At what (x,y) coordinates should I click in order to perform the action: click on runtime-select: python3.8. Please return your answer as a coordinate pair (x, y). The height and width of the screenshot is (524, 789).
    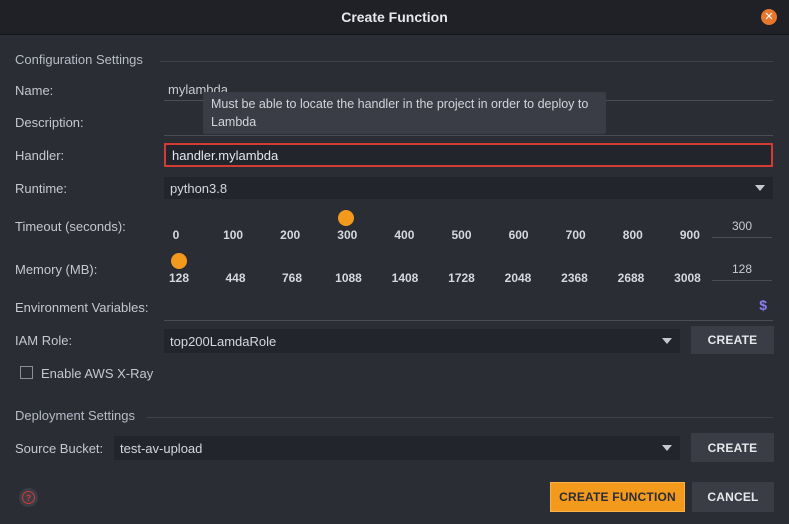
    Looking at the image, I should click on (468, 188).